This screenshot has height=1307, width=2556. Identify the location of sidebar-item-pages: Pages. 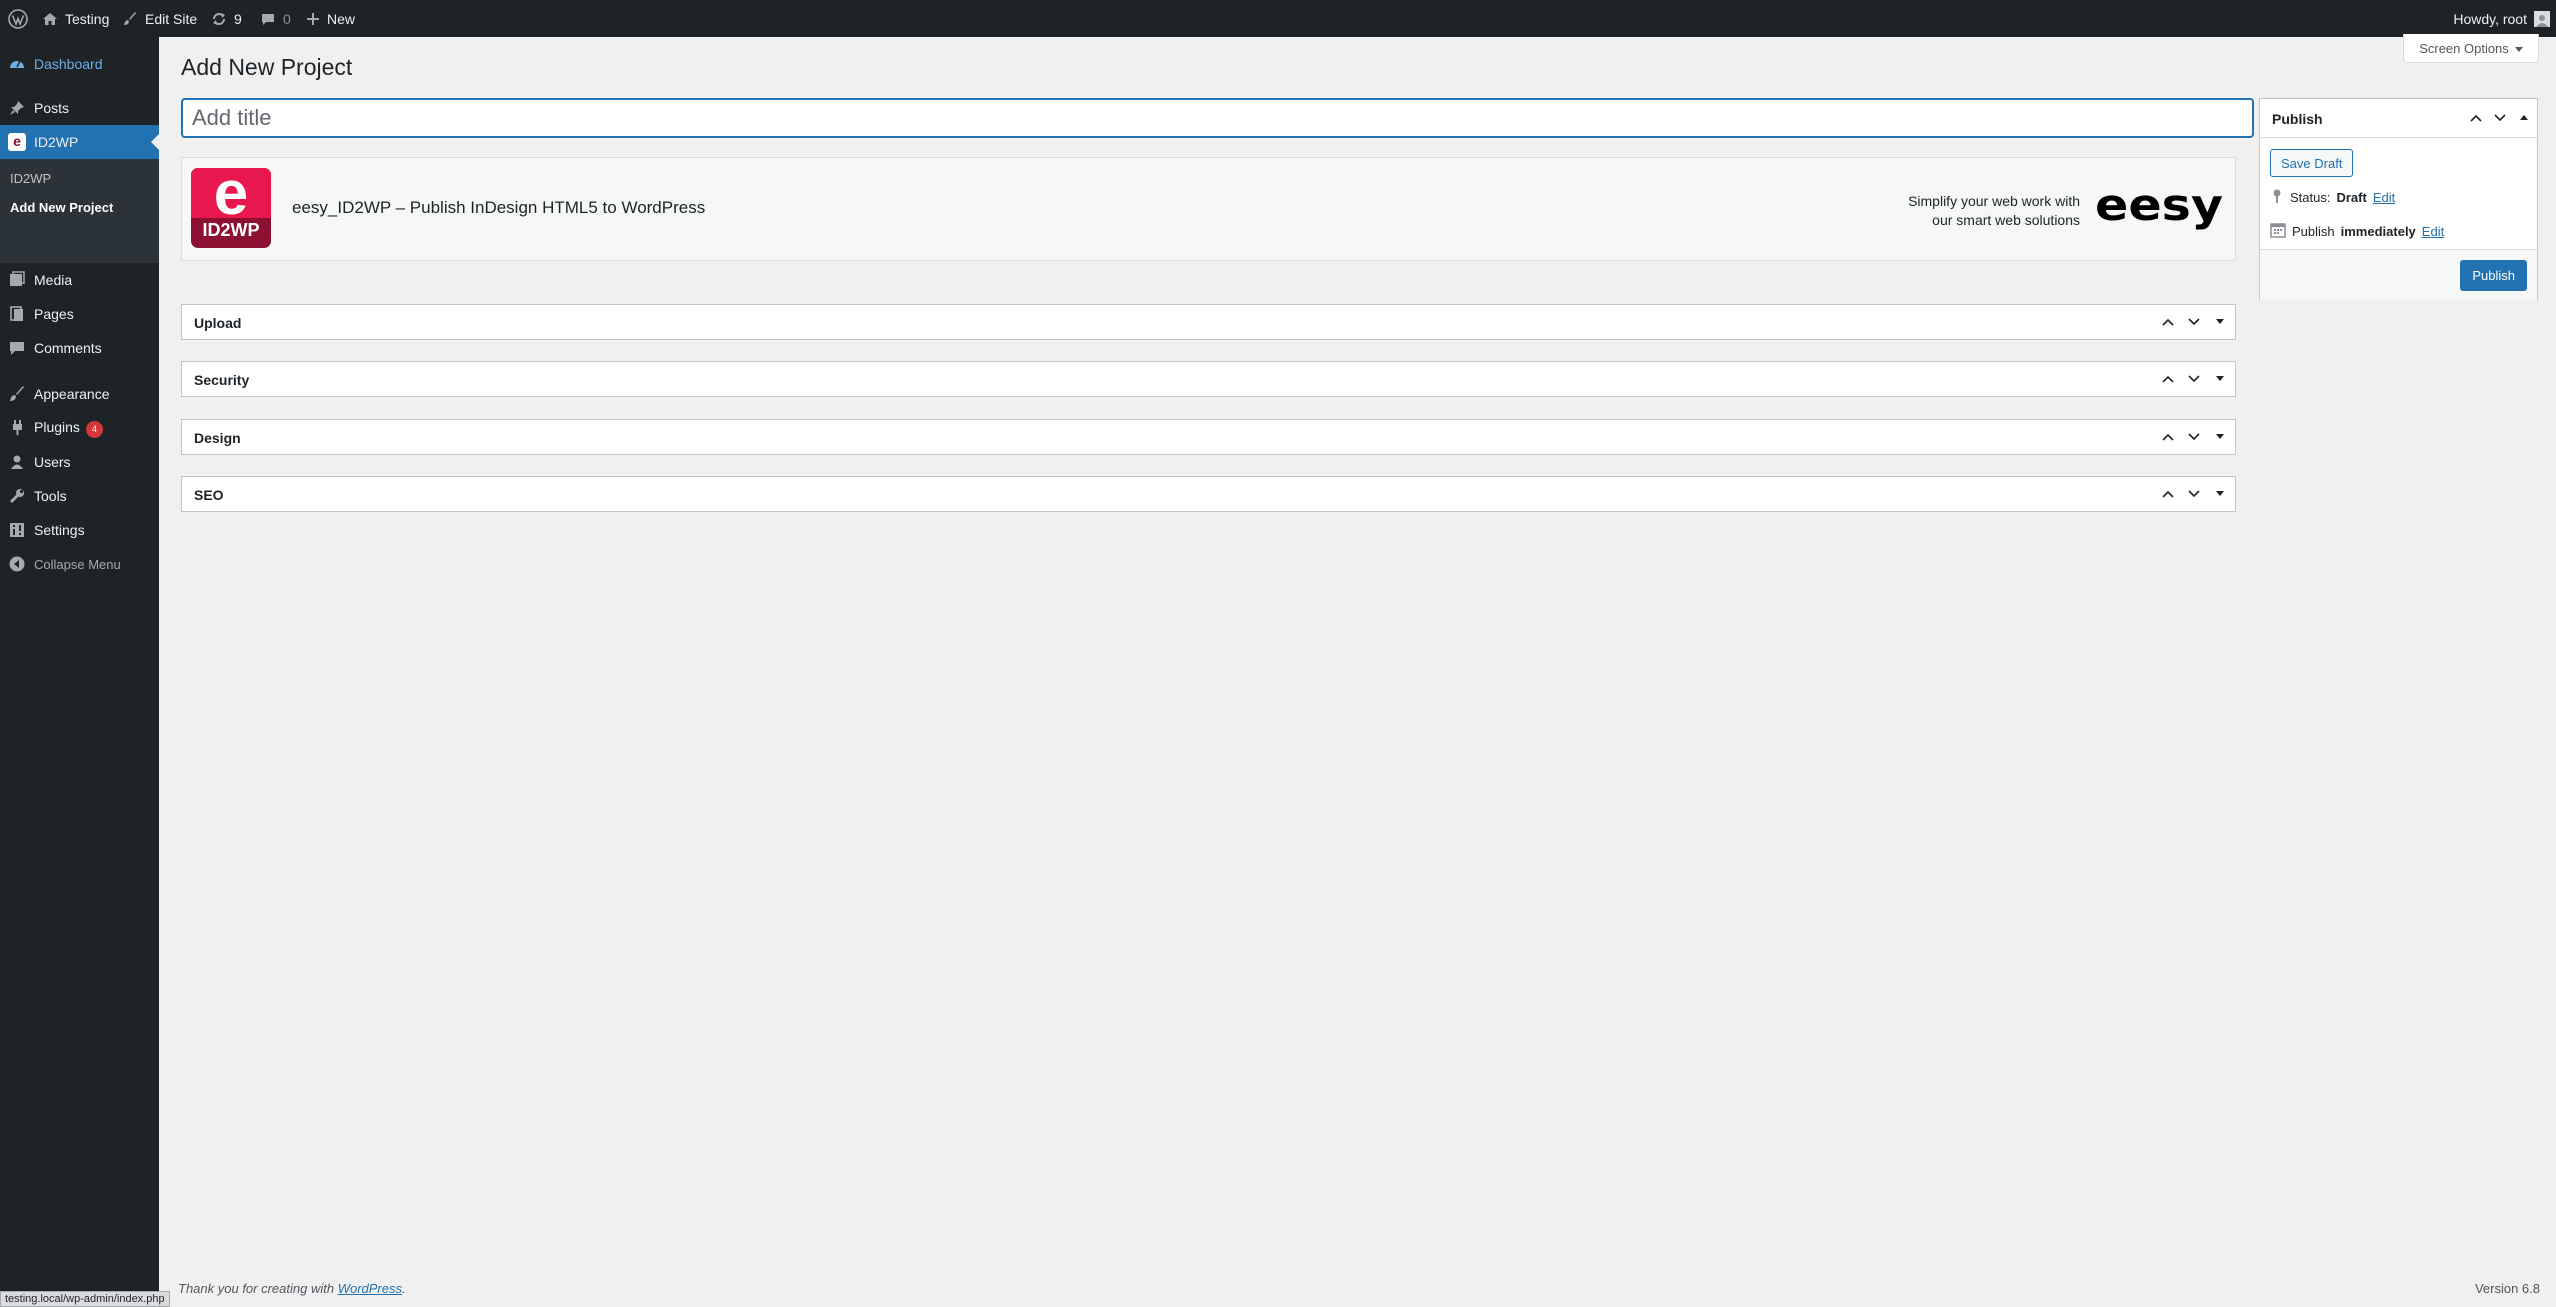
(79, 314).